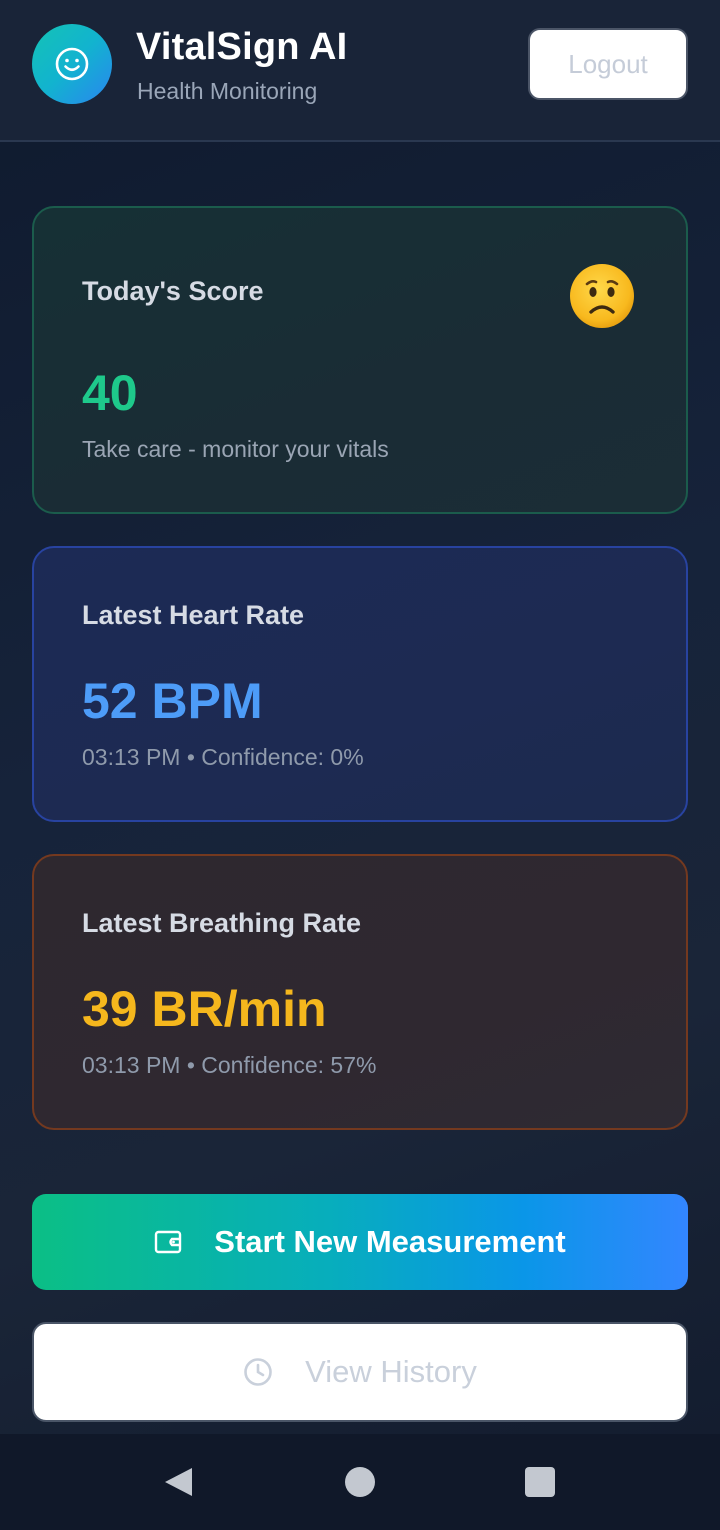 Image resolution: width=720 pixels, height=1530 pixels. I want to click on score-value: 40, so click(110, 393).